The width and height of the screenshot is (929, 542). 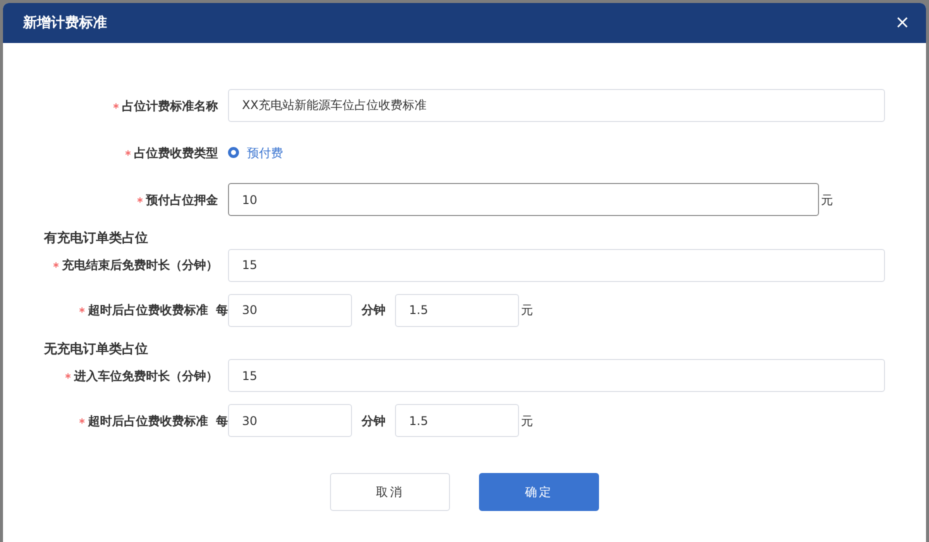 I want to click on field-label: 充电结束后免费时长（分钟）, so click(x=140, y=265).